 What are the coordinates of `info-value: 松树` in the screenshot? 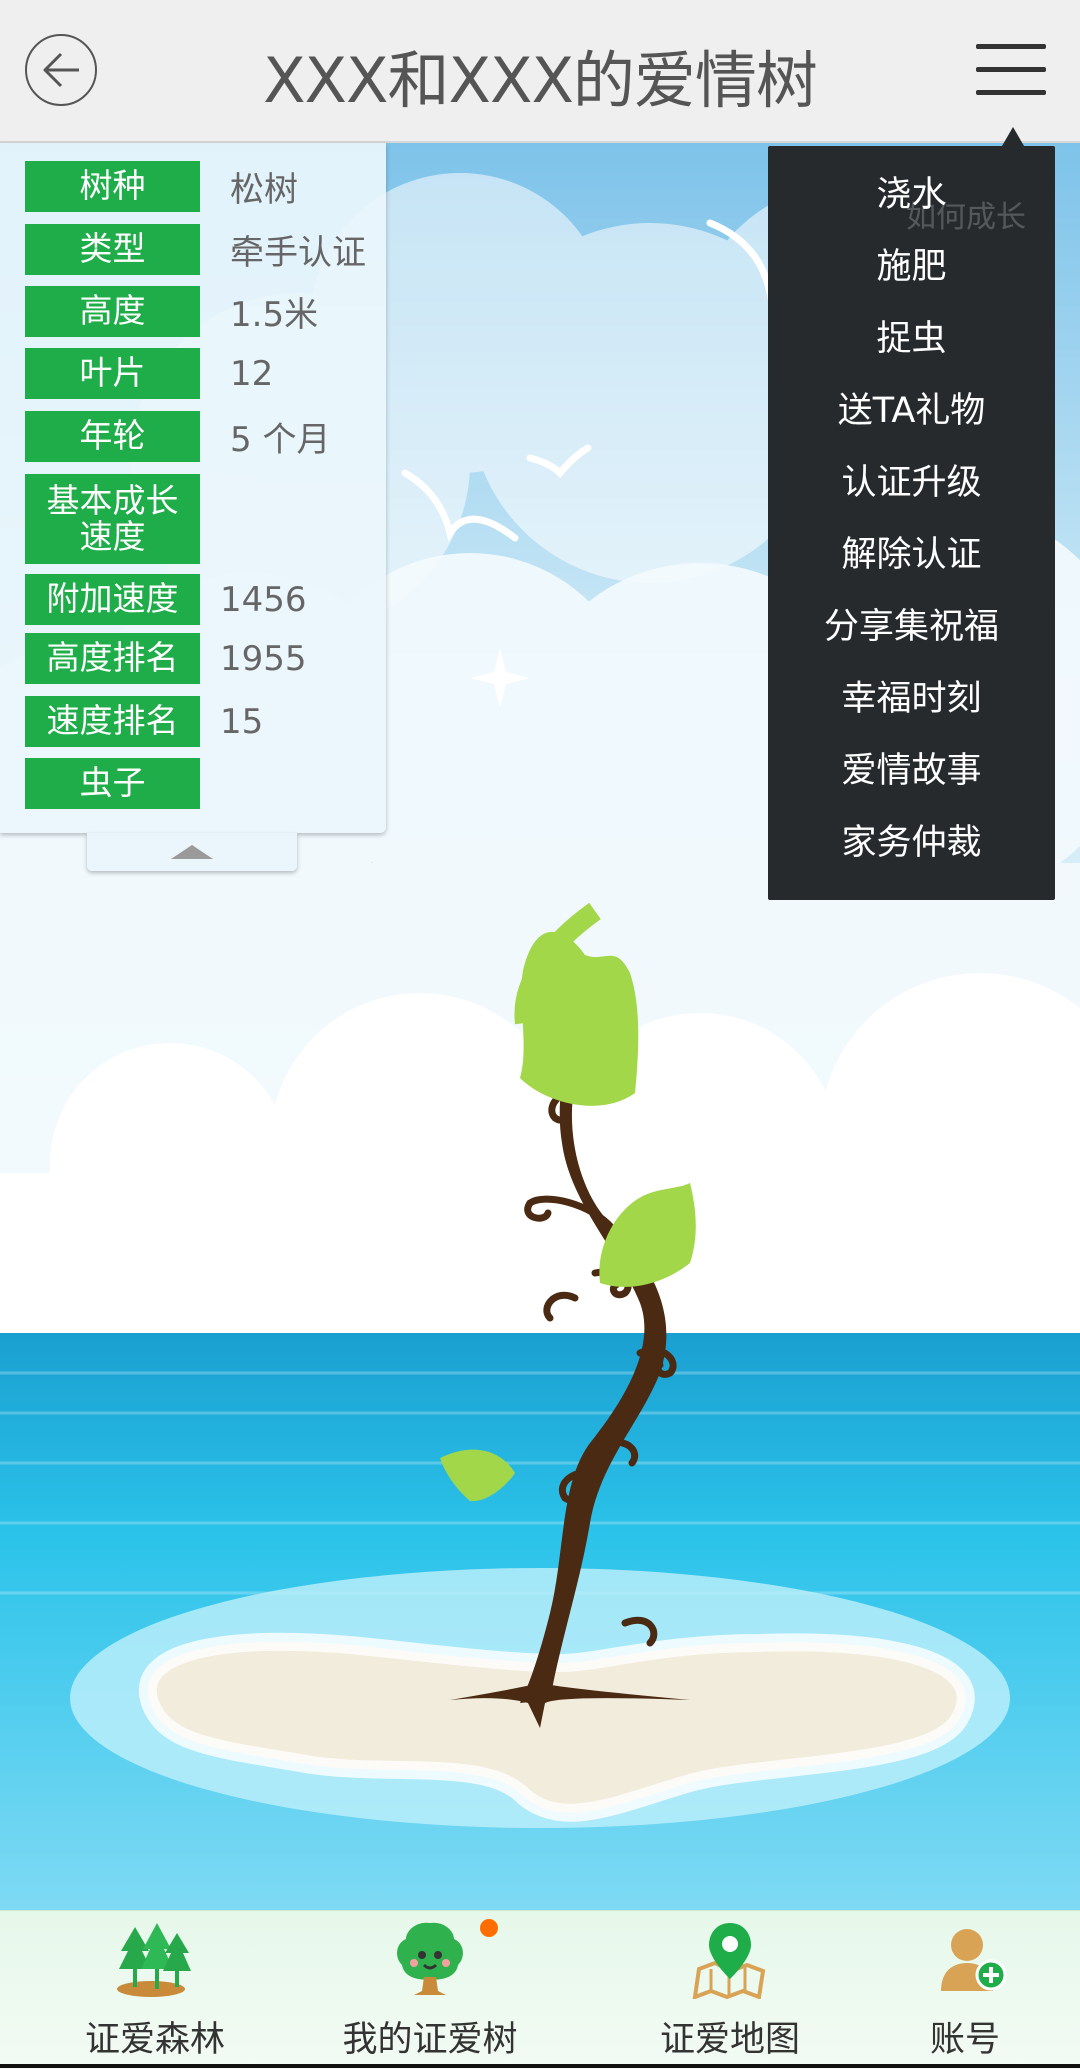 It's located at (264, 190).